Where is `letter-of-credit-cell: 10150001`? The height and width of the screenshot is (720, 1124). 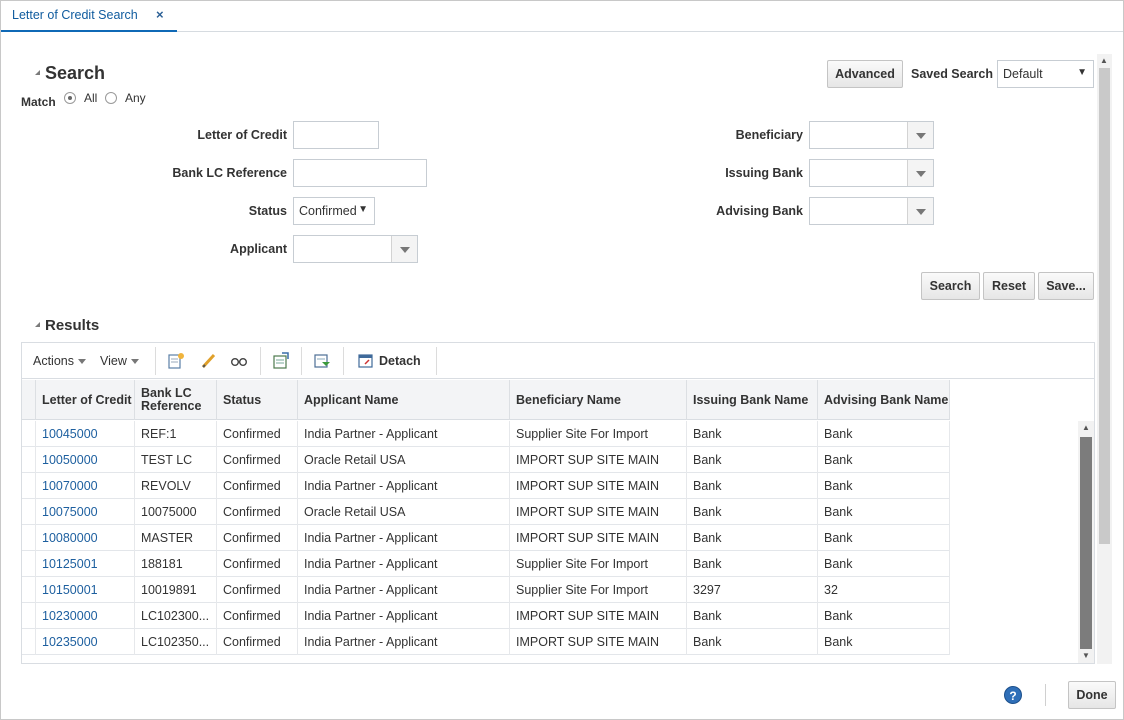 letter-of-credit-cell: 10150001 is located at coordinates (85, 590).